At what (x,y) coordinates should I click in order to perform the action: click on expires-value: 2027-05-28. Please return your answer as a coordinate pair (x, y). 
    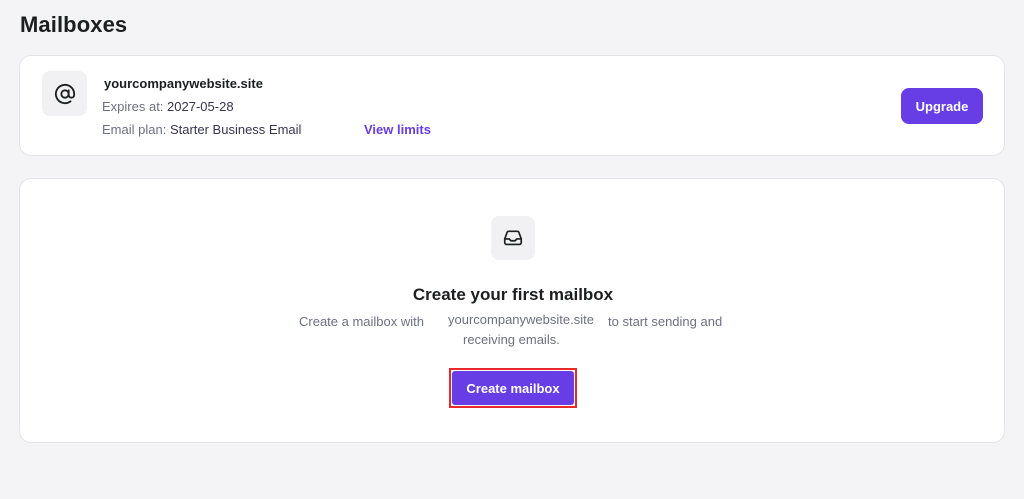
    Looking at the image, I should click on (200, 106).